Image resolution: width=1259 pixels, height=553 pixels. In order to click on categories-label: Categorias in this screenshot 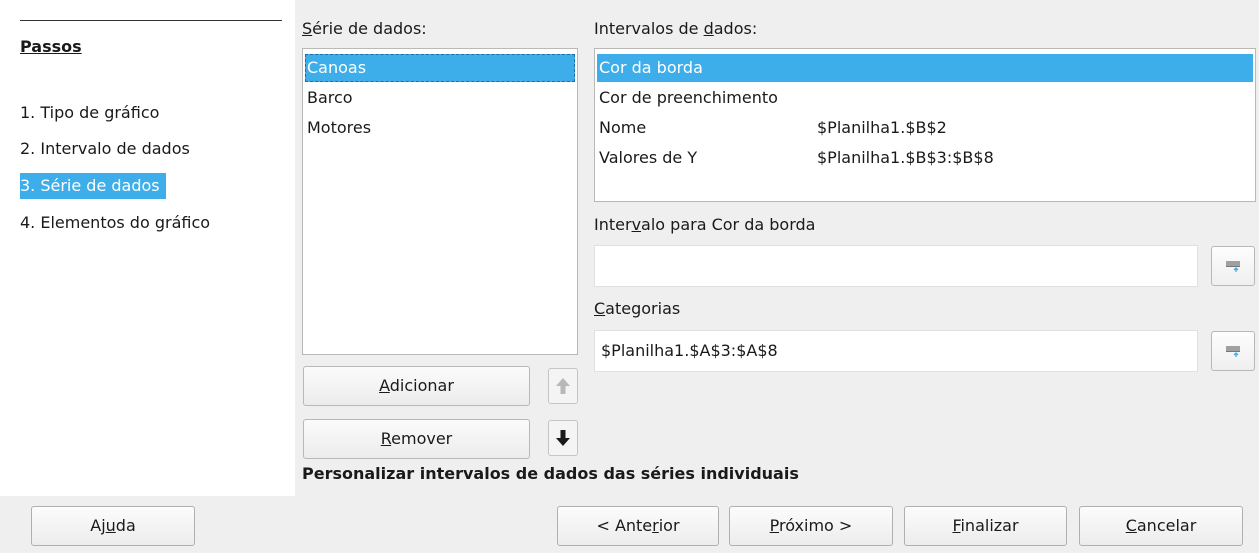, I will do `click(637, 308)`.